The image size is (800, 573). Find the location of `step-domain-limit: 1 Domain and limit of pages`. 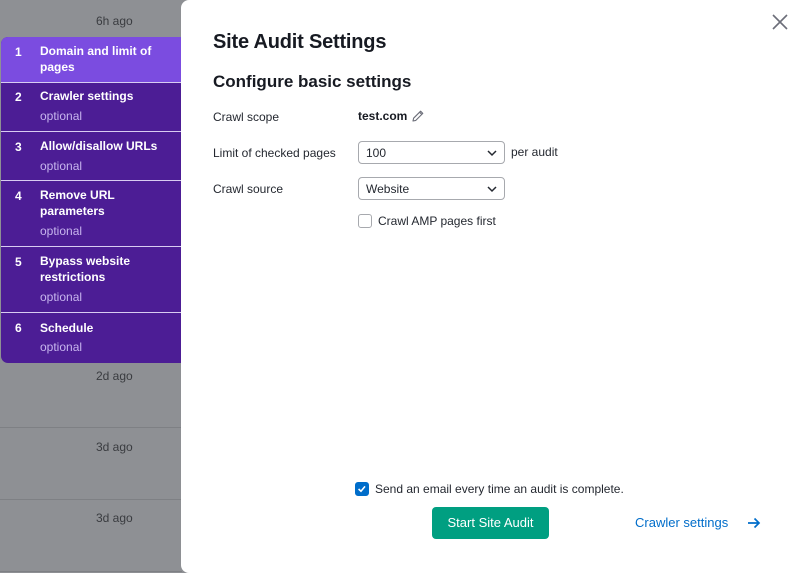

step-domain-limit: 1 Domain and limit of pages is located at coordinates (91, 60).